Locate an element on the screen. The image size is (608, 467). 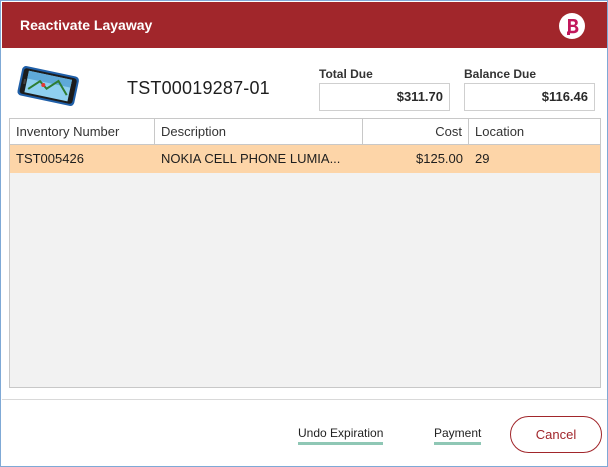
layaway-ticket-number: TST00019287-01 is located at coordinates (198, 88).